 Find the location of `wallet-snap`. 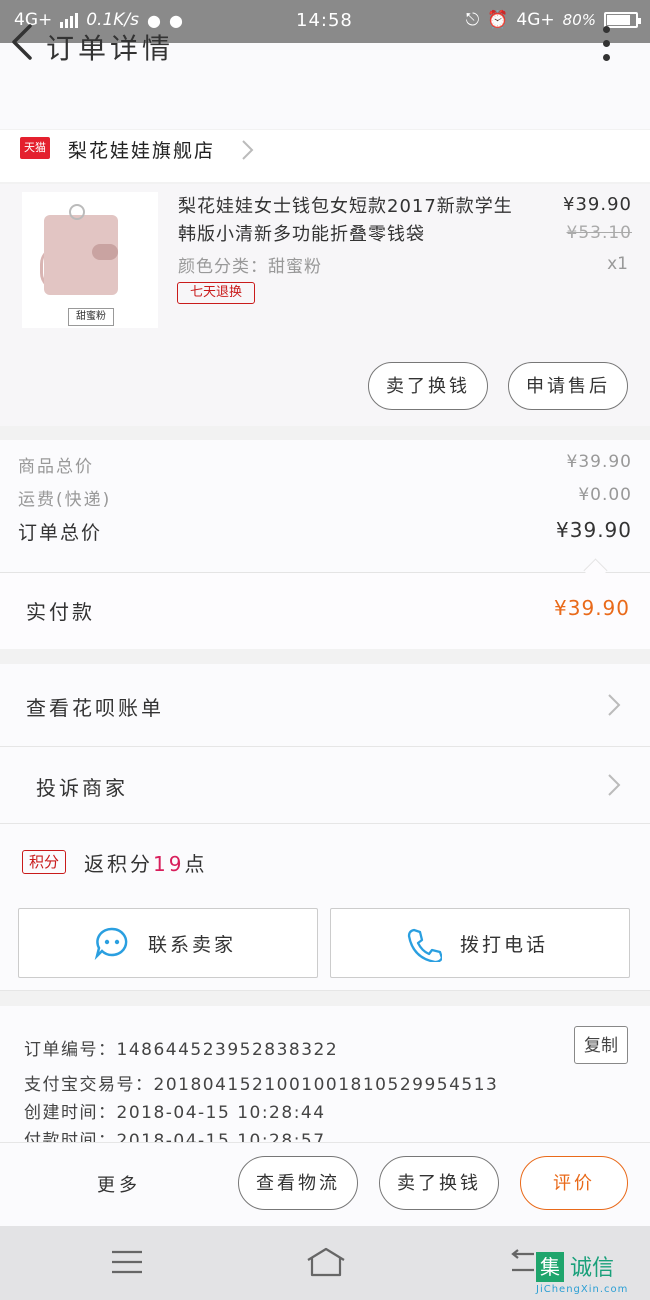

wallet-snap is located at coordinates (105, 252).